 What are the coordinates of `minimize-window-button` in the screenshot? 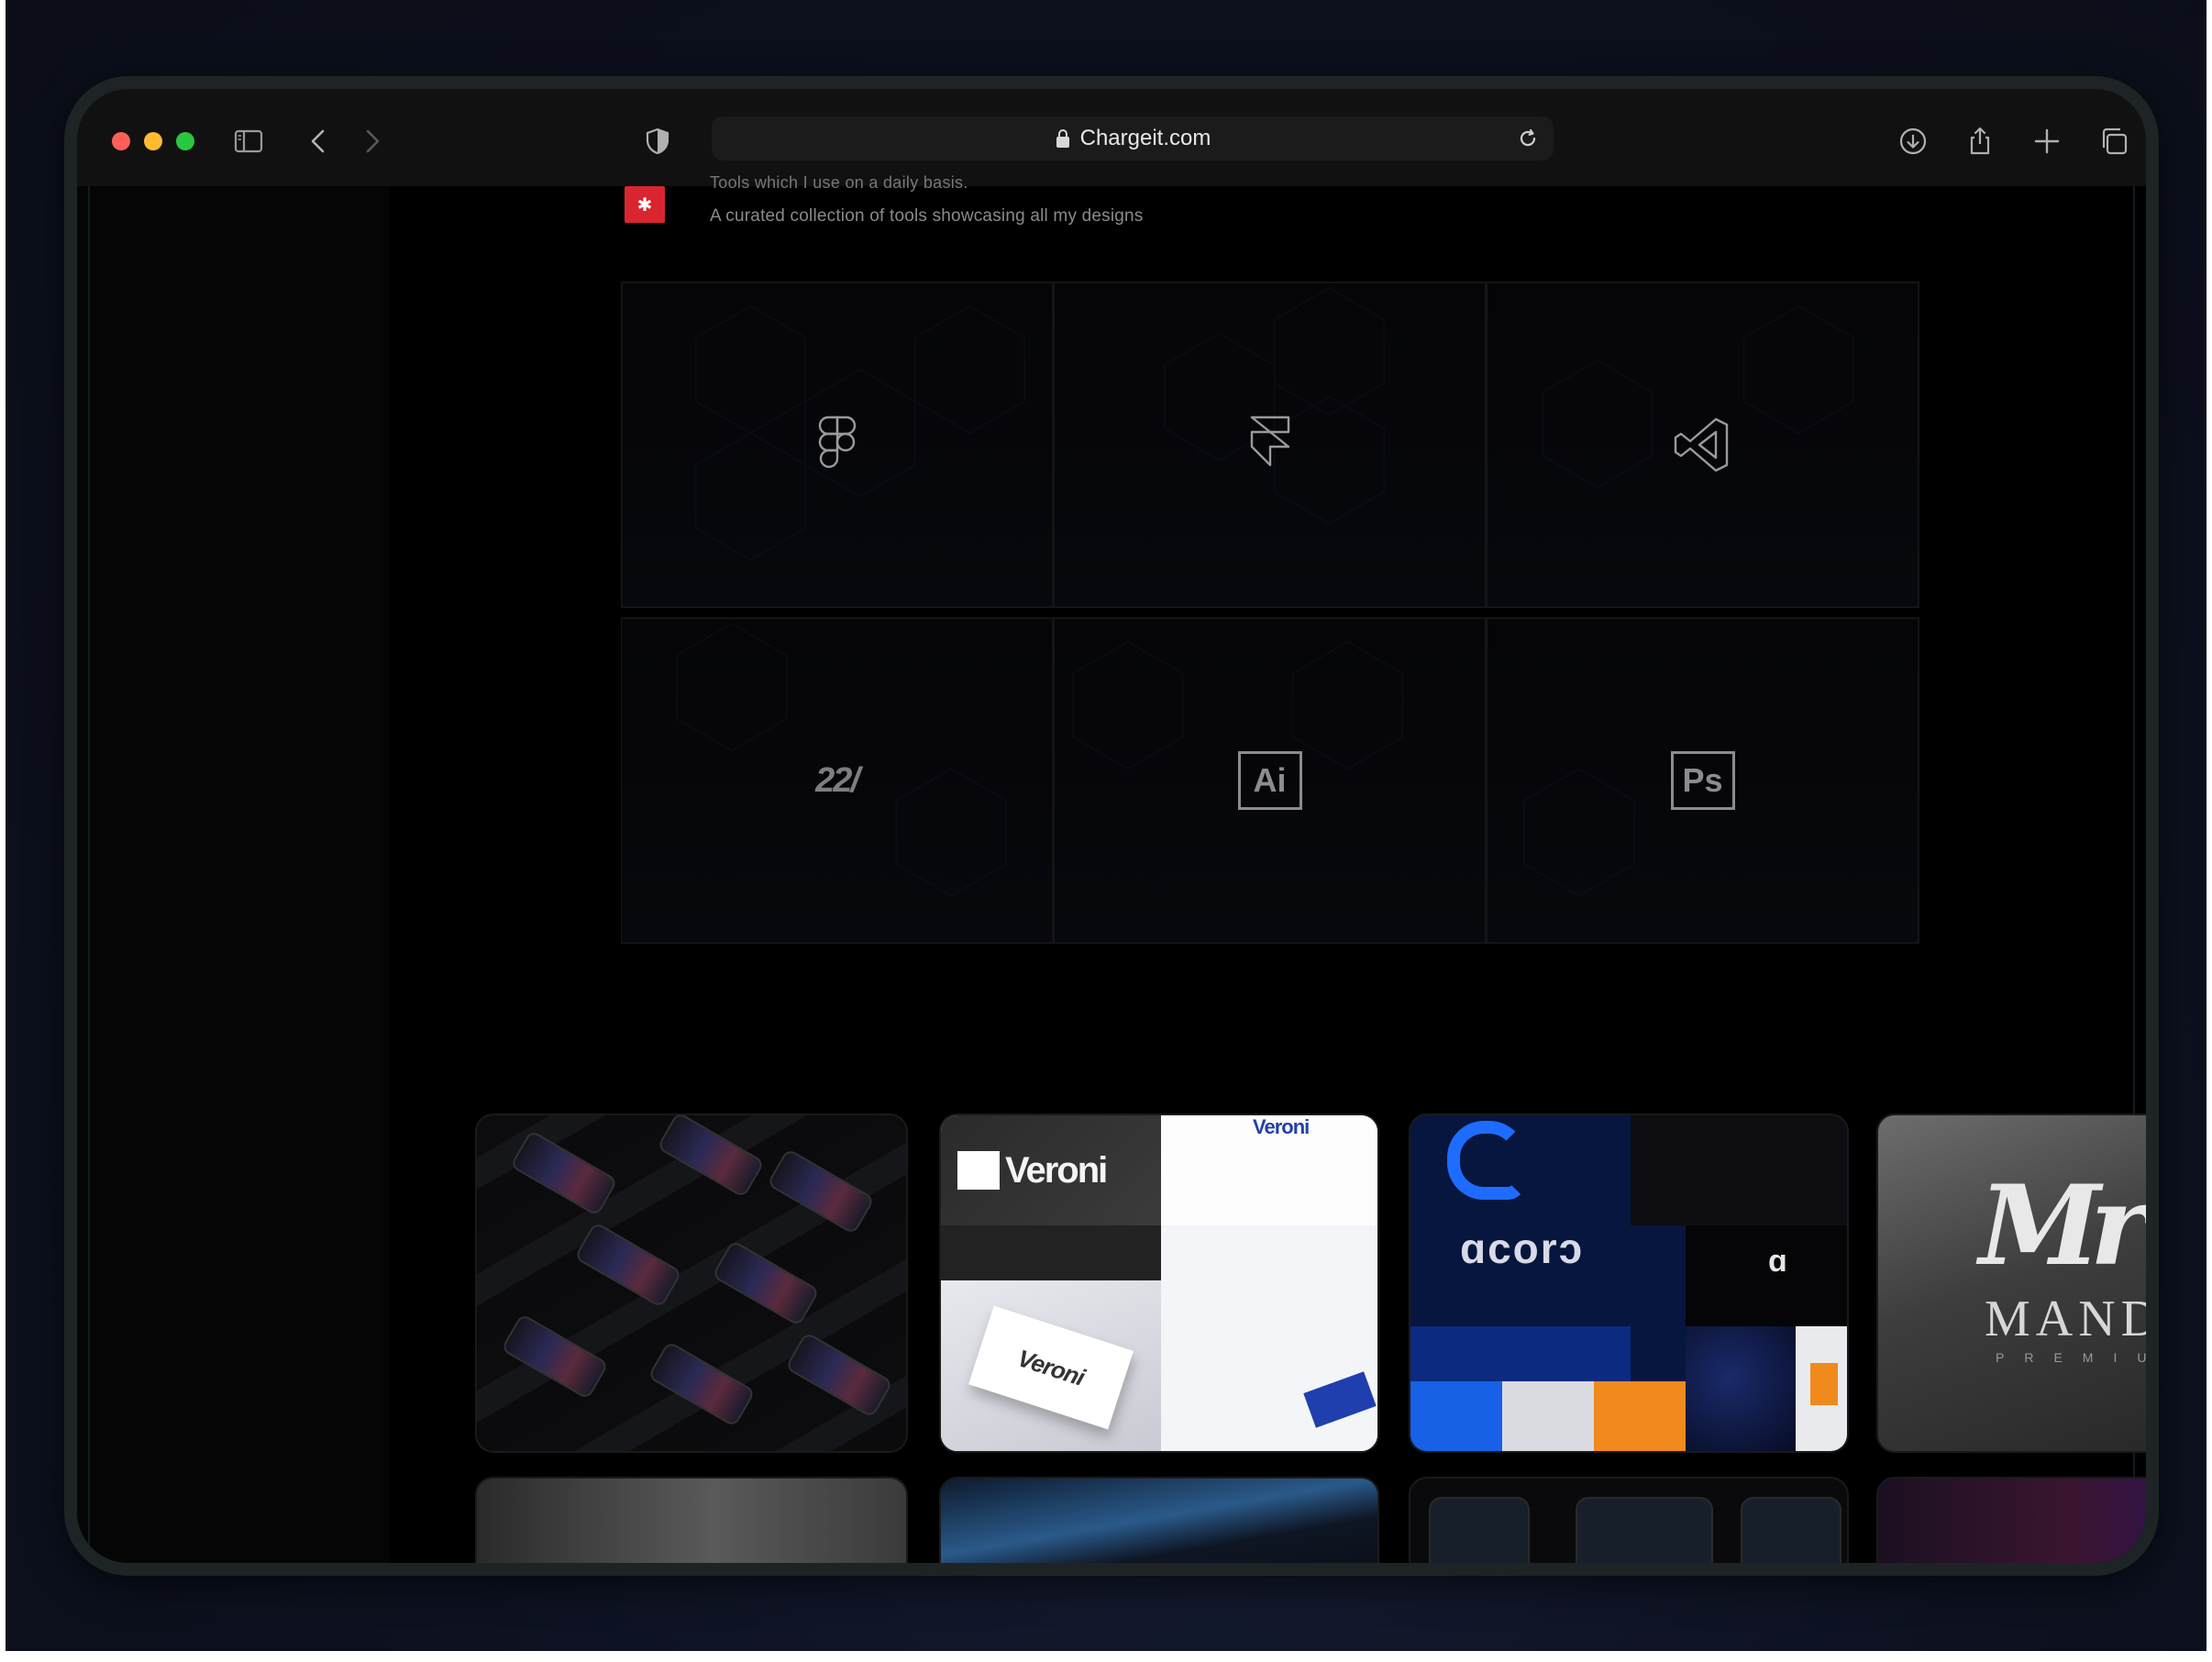 It's located at (153, 141).